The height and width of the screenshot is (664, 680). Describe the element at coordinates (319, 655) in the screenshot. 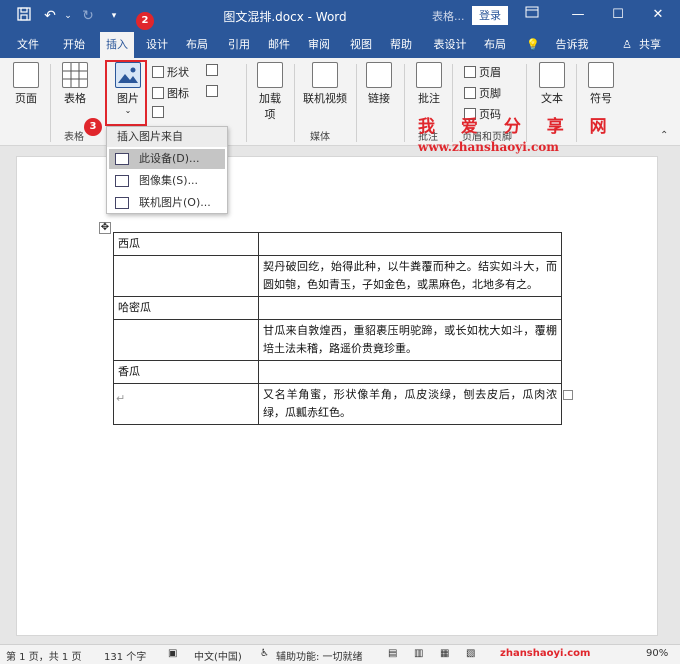

I see `accessibility-status: 辅助功能: 一切就绪` at that location.